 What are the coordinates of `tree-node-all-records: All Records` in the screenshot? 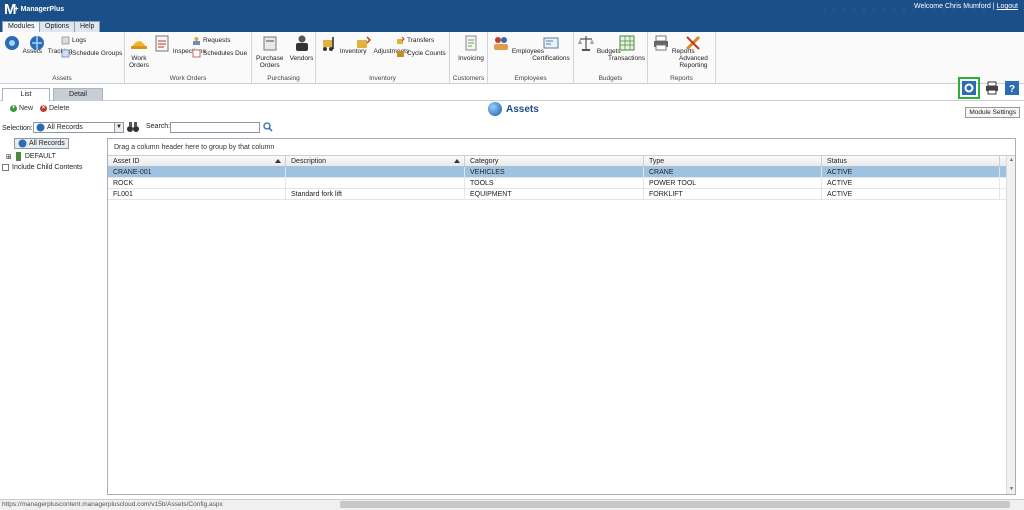 It's located at (41, 143).